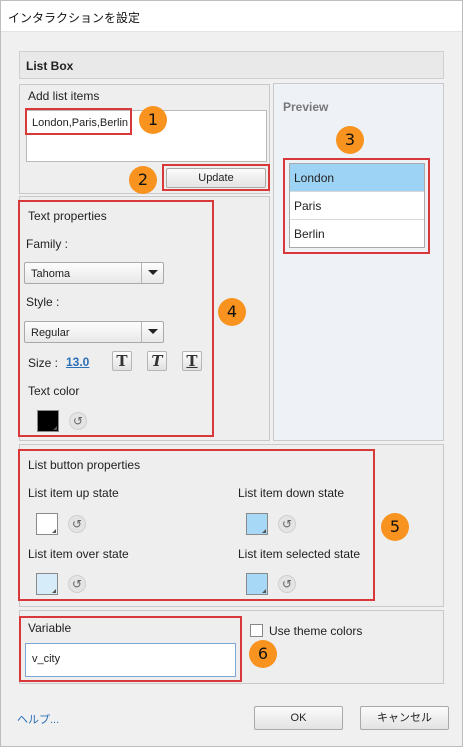  I want to click on title-bar: インタラクションを設定, so click(231, 16).